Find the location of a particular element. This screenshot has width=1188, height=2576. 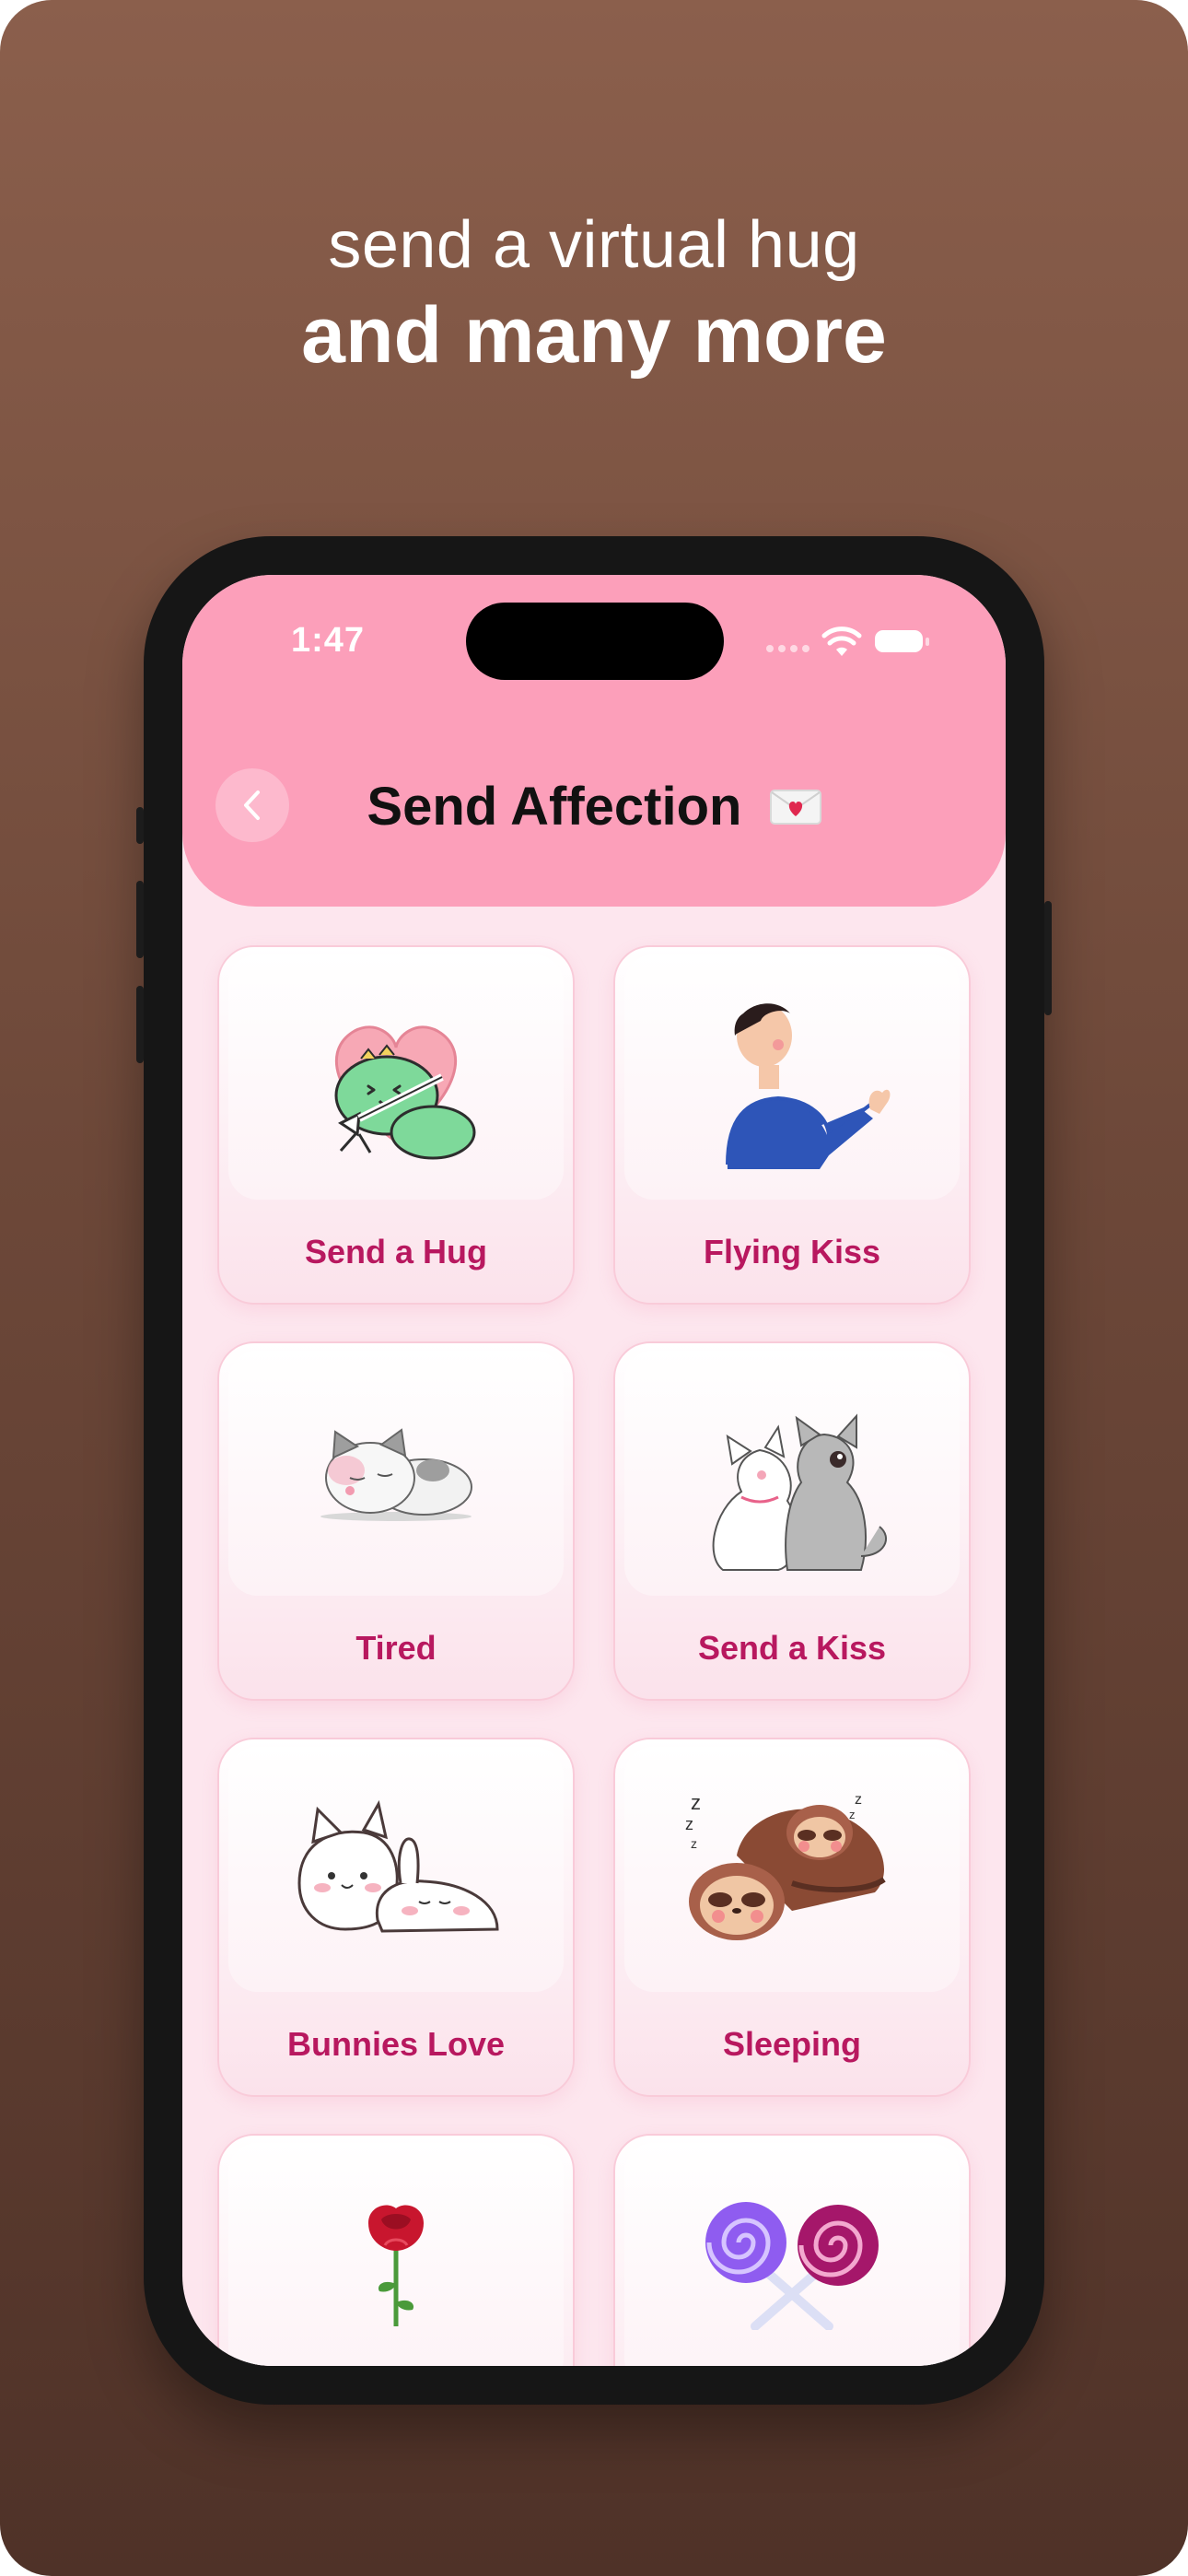

app-header: 1:47 Send Affection is located at coordinates (594, 741).